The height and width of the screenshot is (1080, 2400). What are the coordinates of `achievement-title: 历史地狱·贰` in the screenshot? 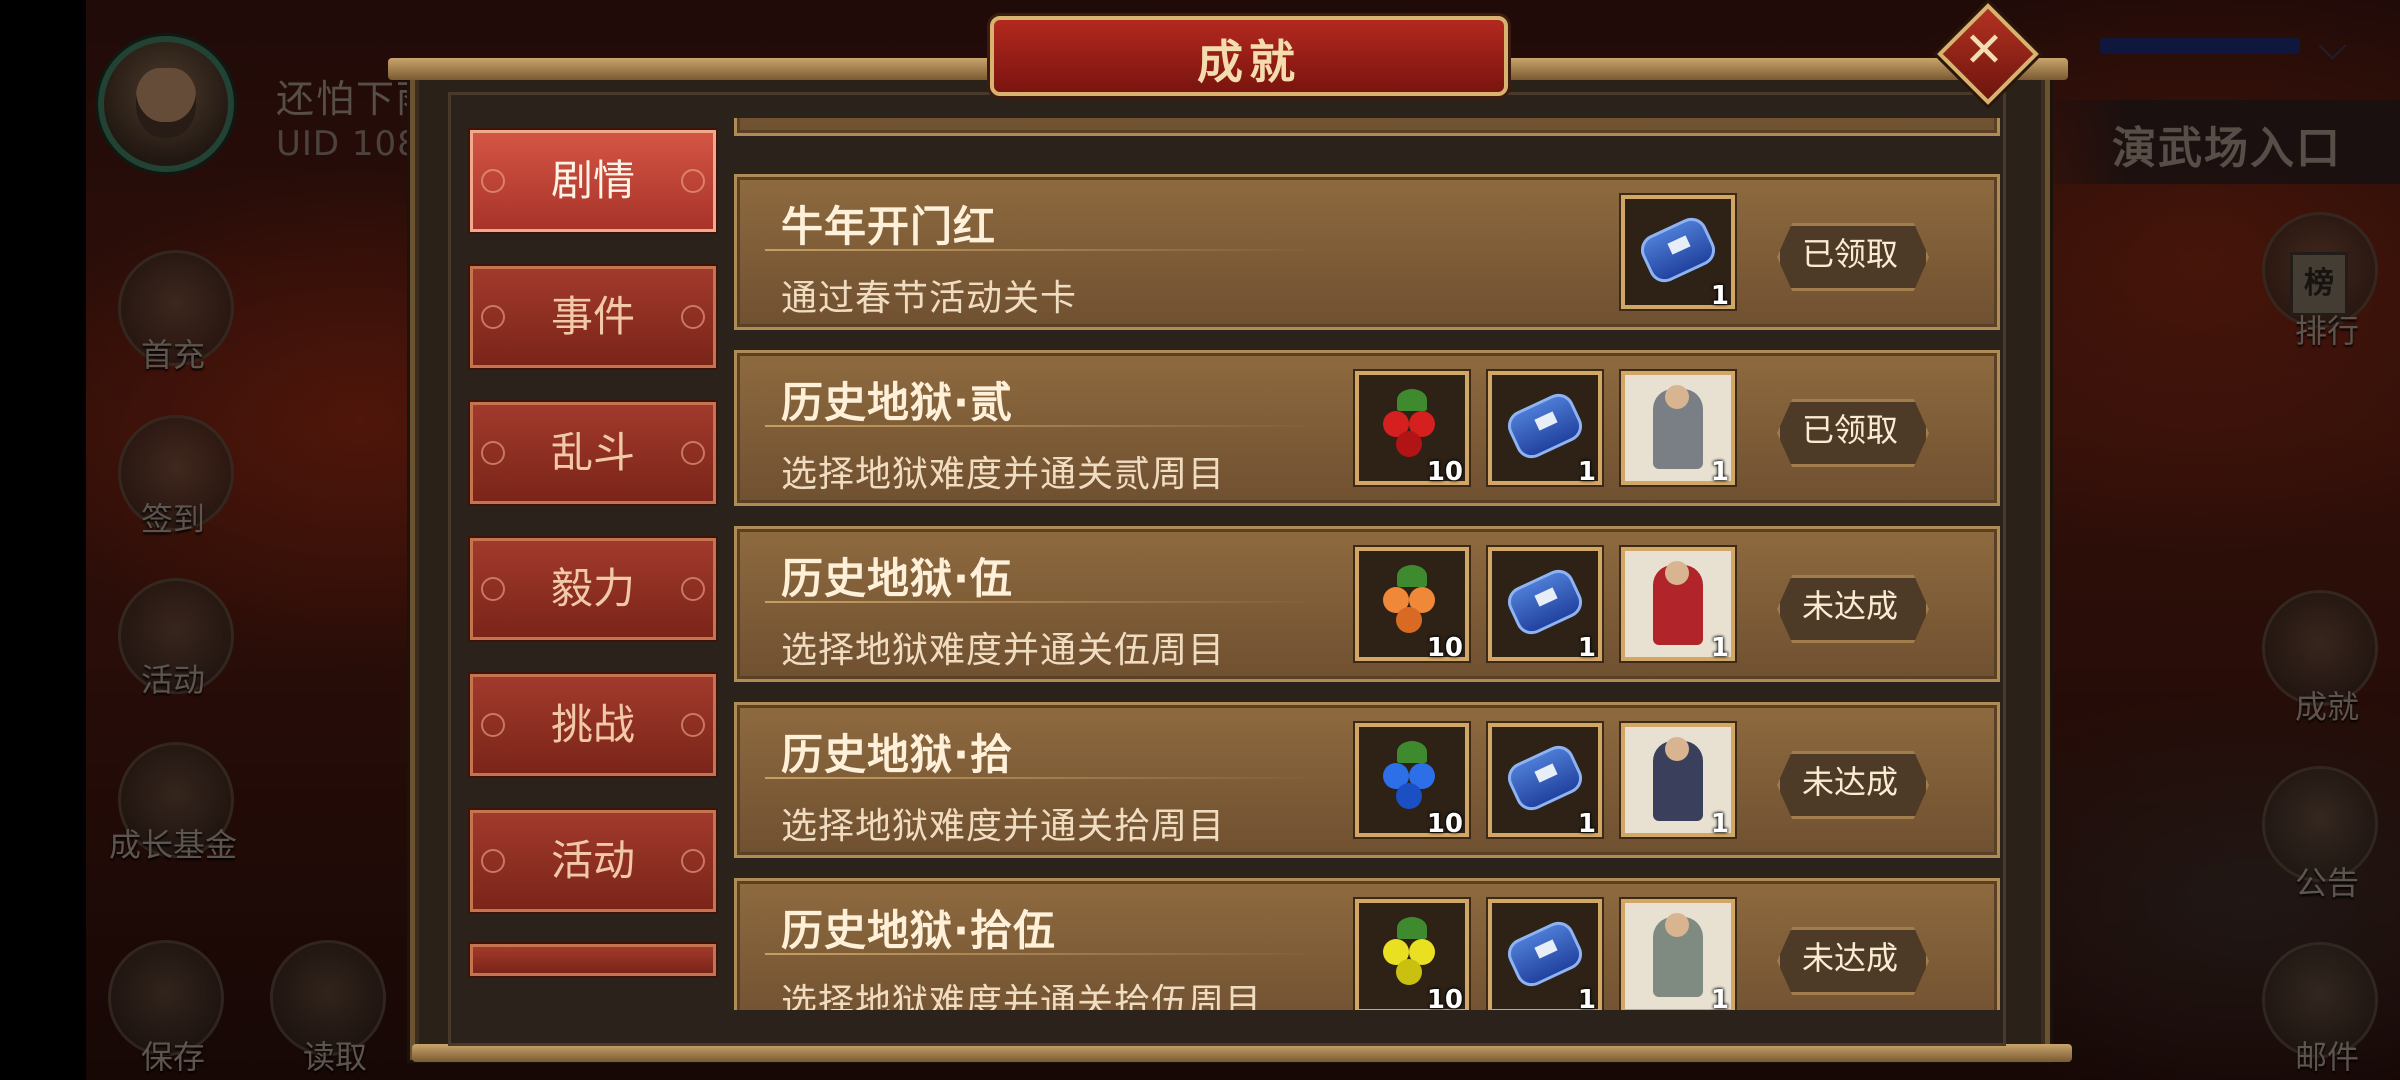 It's located at (897, 402).